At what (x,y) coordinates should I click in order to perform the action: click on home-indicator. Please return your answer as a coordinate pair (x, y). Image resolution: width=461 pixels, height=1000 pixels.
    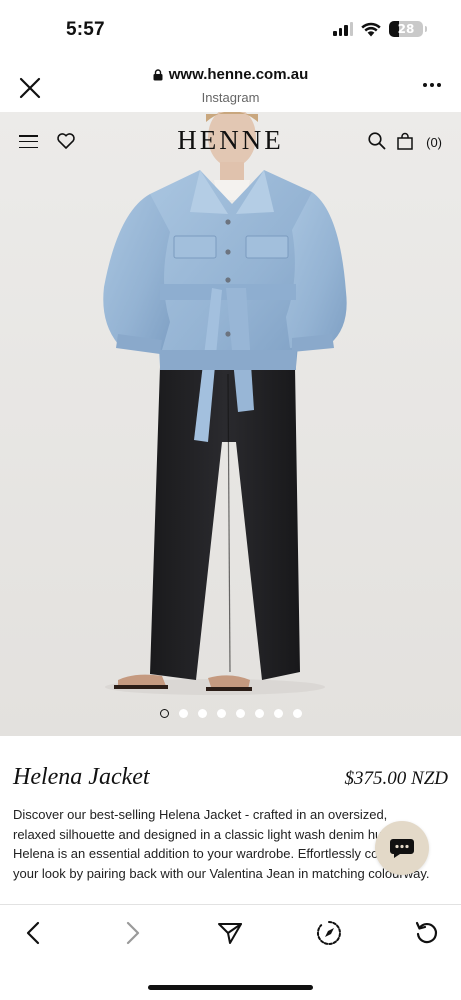
    Looking at the image, I should click on (230, 987).